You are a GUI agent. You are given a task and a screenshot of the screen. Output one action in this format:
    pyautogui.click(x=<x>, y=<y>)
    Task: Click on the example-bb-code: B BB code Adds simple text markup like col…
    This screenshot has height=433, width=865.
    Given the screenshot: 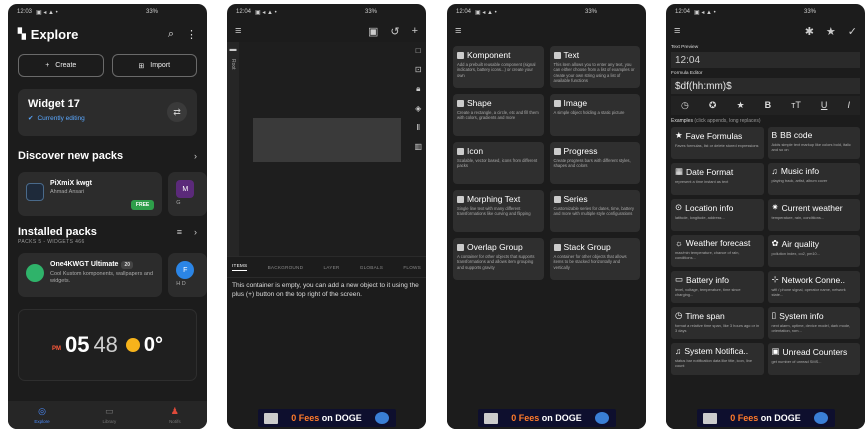 What is the action you would take?
    pyautogui.click(x=813, y=143)
    